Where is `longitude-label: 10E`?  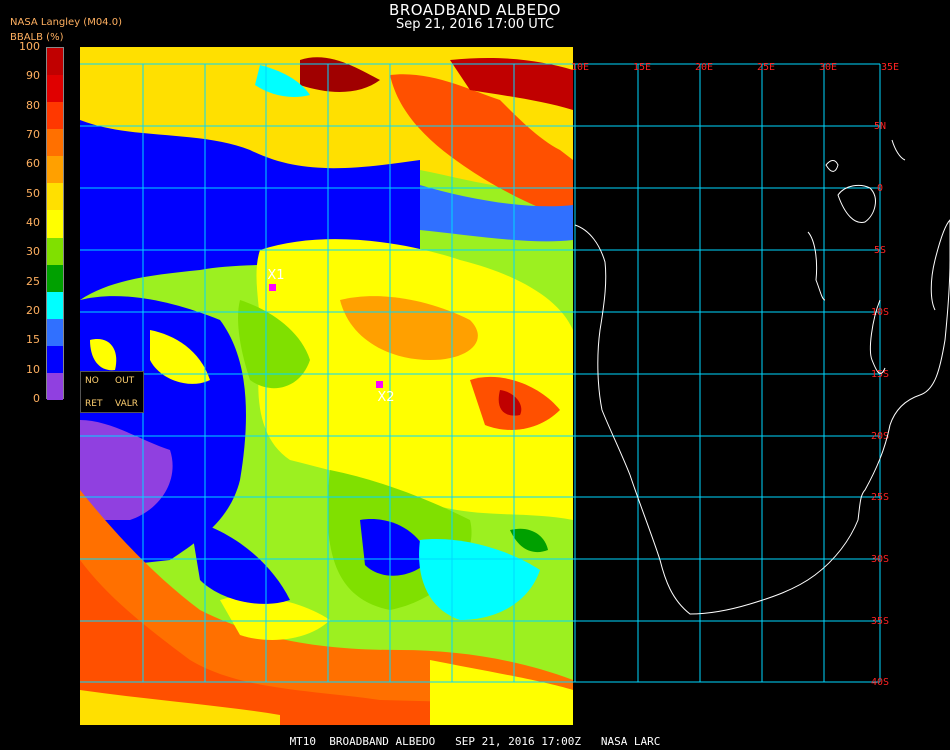
longitude-label: 10E is located at coordinates (580, 67).